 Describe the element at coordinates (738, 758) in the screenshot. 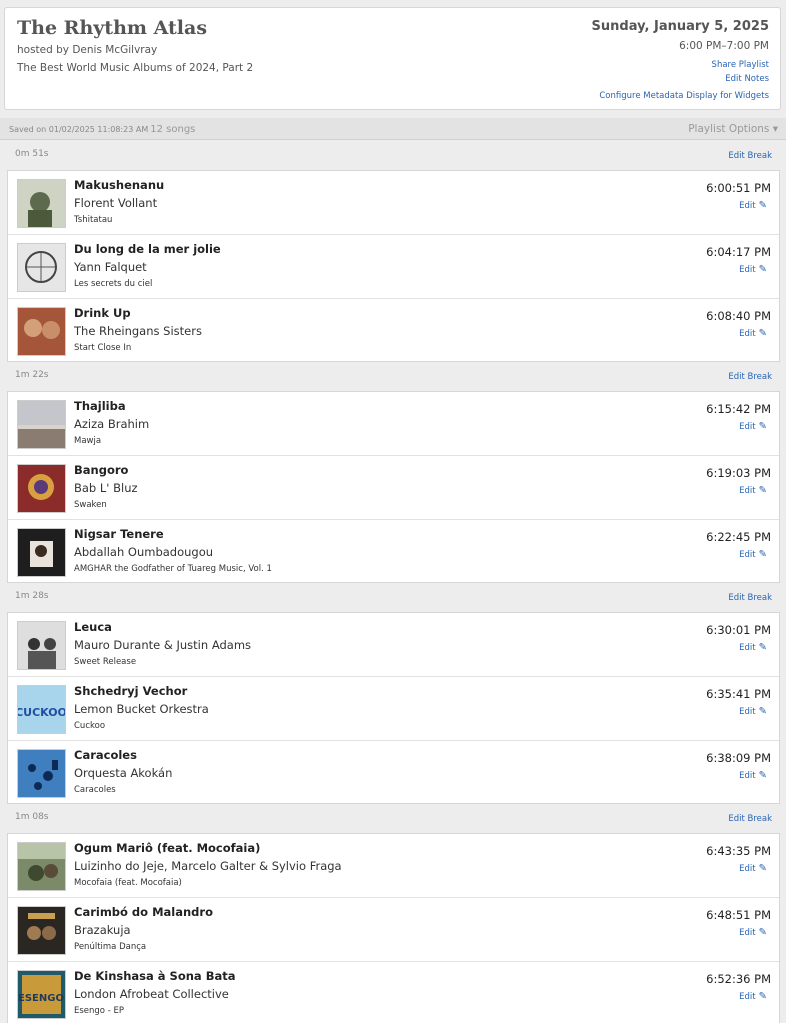

I see `song-start-time: 6:38:09 PM` at that location.